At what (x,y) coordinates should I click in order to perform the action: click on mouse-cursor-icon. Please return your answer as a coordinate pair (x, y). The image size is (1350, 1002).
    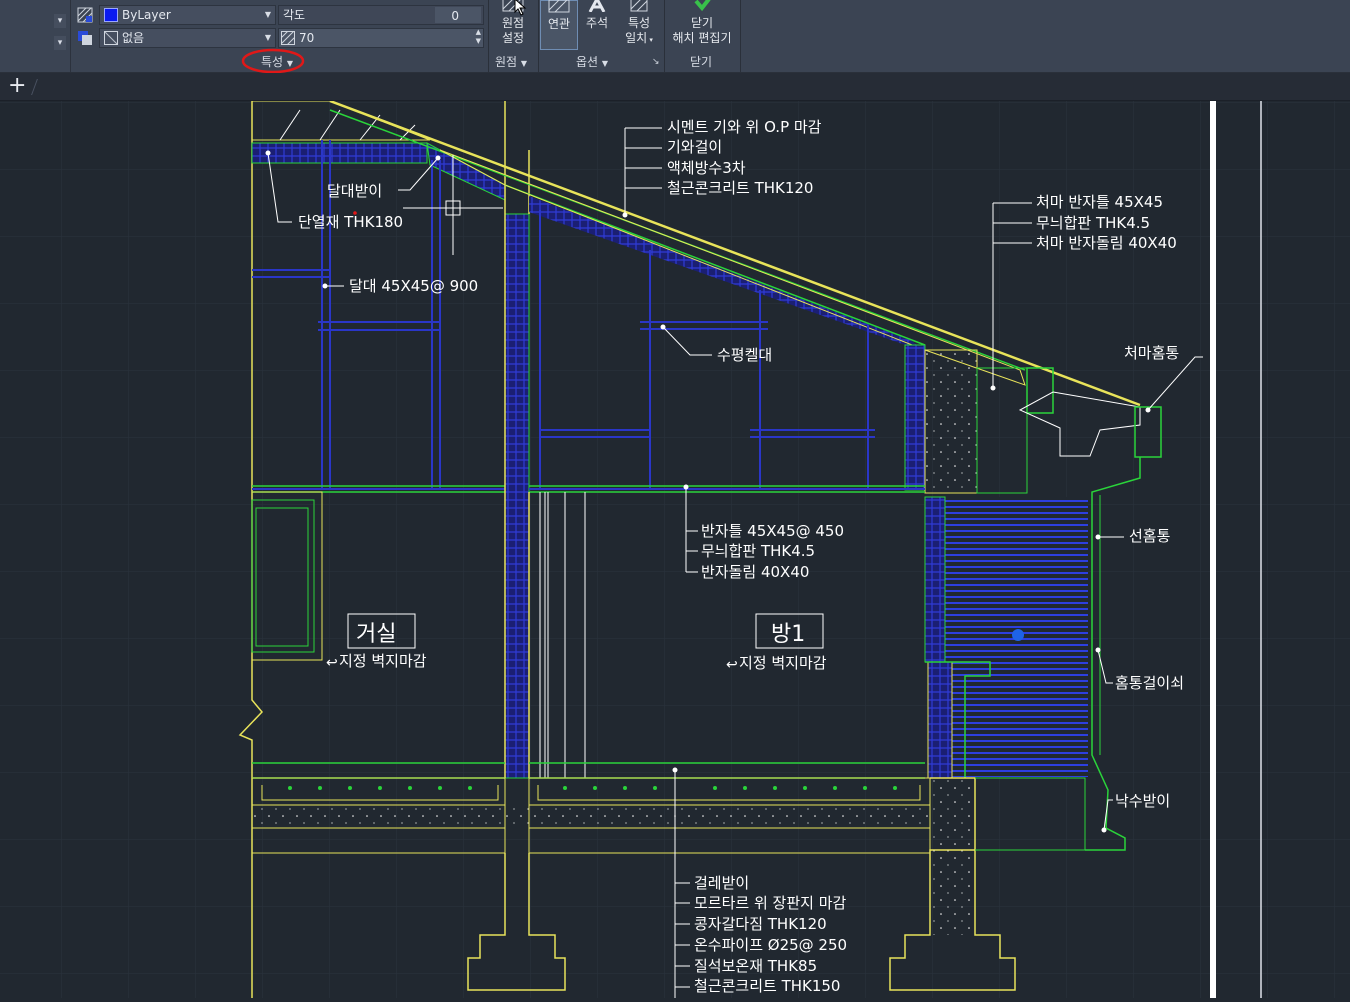
    Looking at the image, I should click on (520, 8).